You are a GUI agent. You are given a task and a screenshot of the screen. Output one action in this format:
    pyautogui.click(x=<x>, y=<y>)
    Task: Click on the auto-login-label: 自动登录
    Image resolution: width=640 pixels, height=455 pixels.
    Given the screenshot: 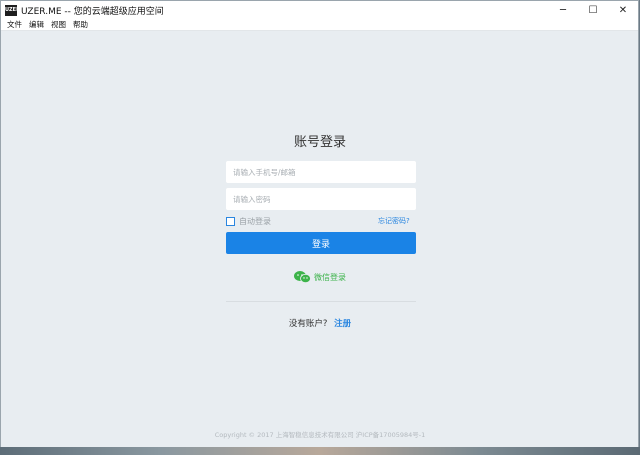 What is the action you would take?
    pyautogui.click(x=255, y=221)
    